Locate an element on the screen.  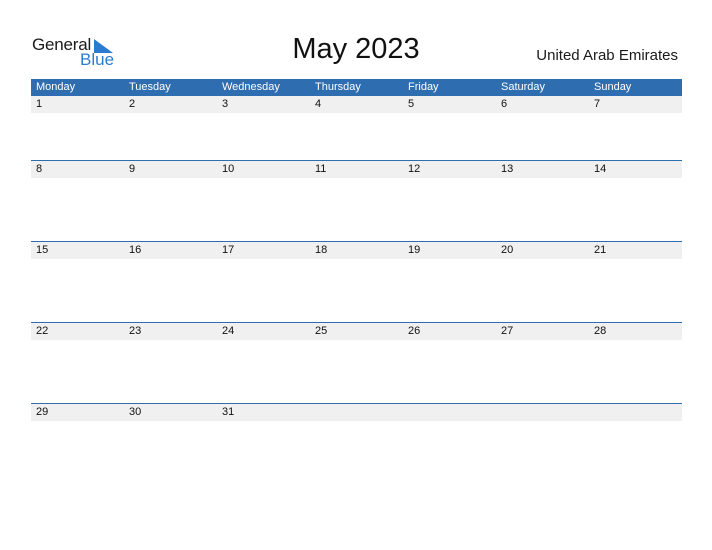
day-cell: 22 is located at coordinates (42, 331).